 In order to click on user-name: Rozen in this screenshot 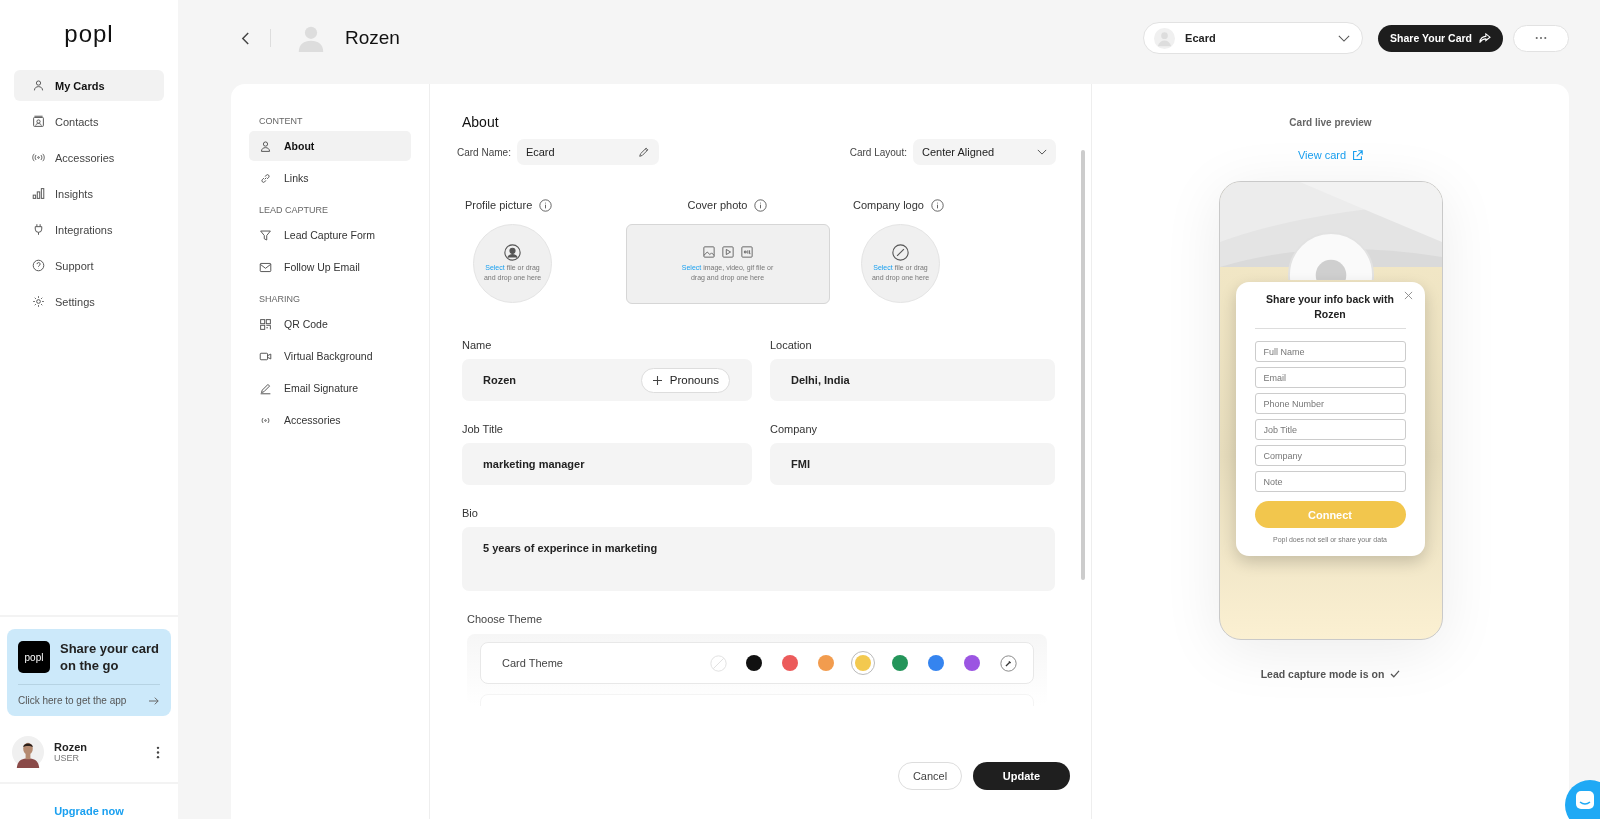, I will do `click(71, 747)`.